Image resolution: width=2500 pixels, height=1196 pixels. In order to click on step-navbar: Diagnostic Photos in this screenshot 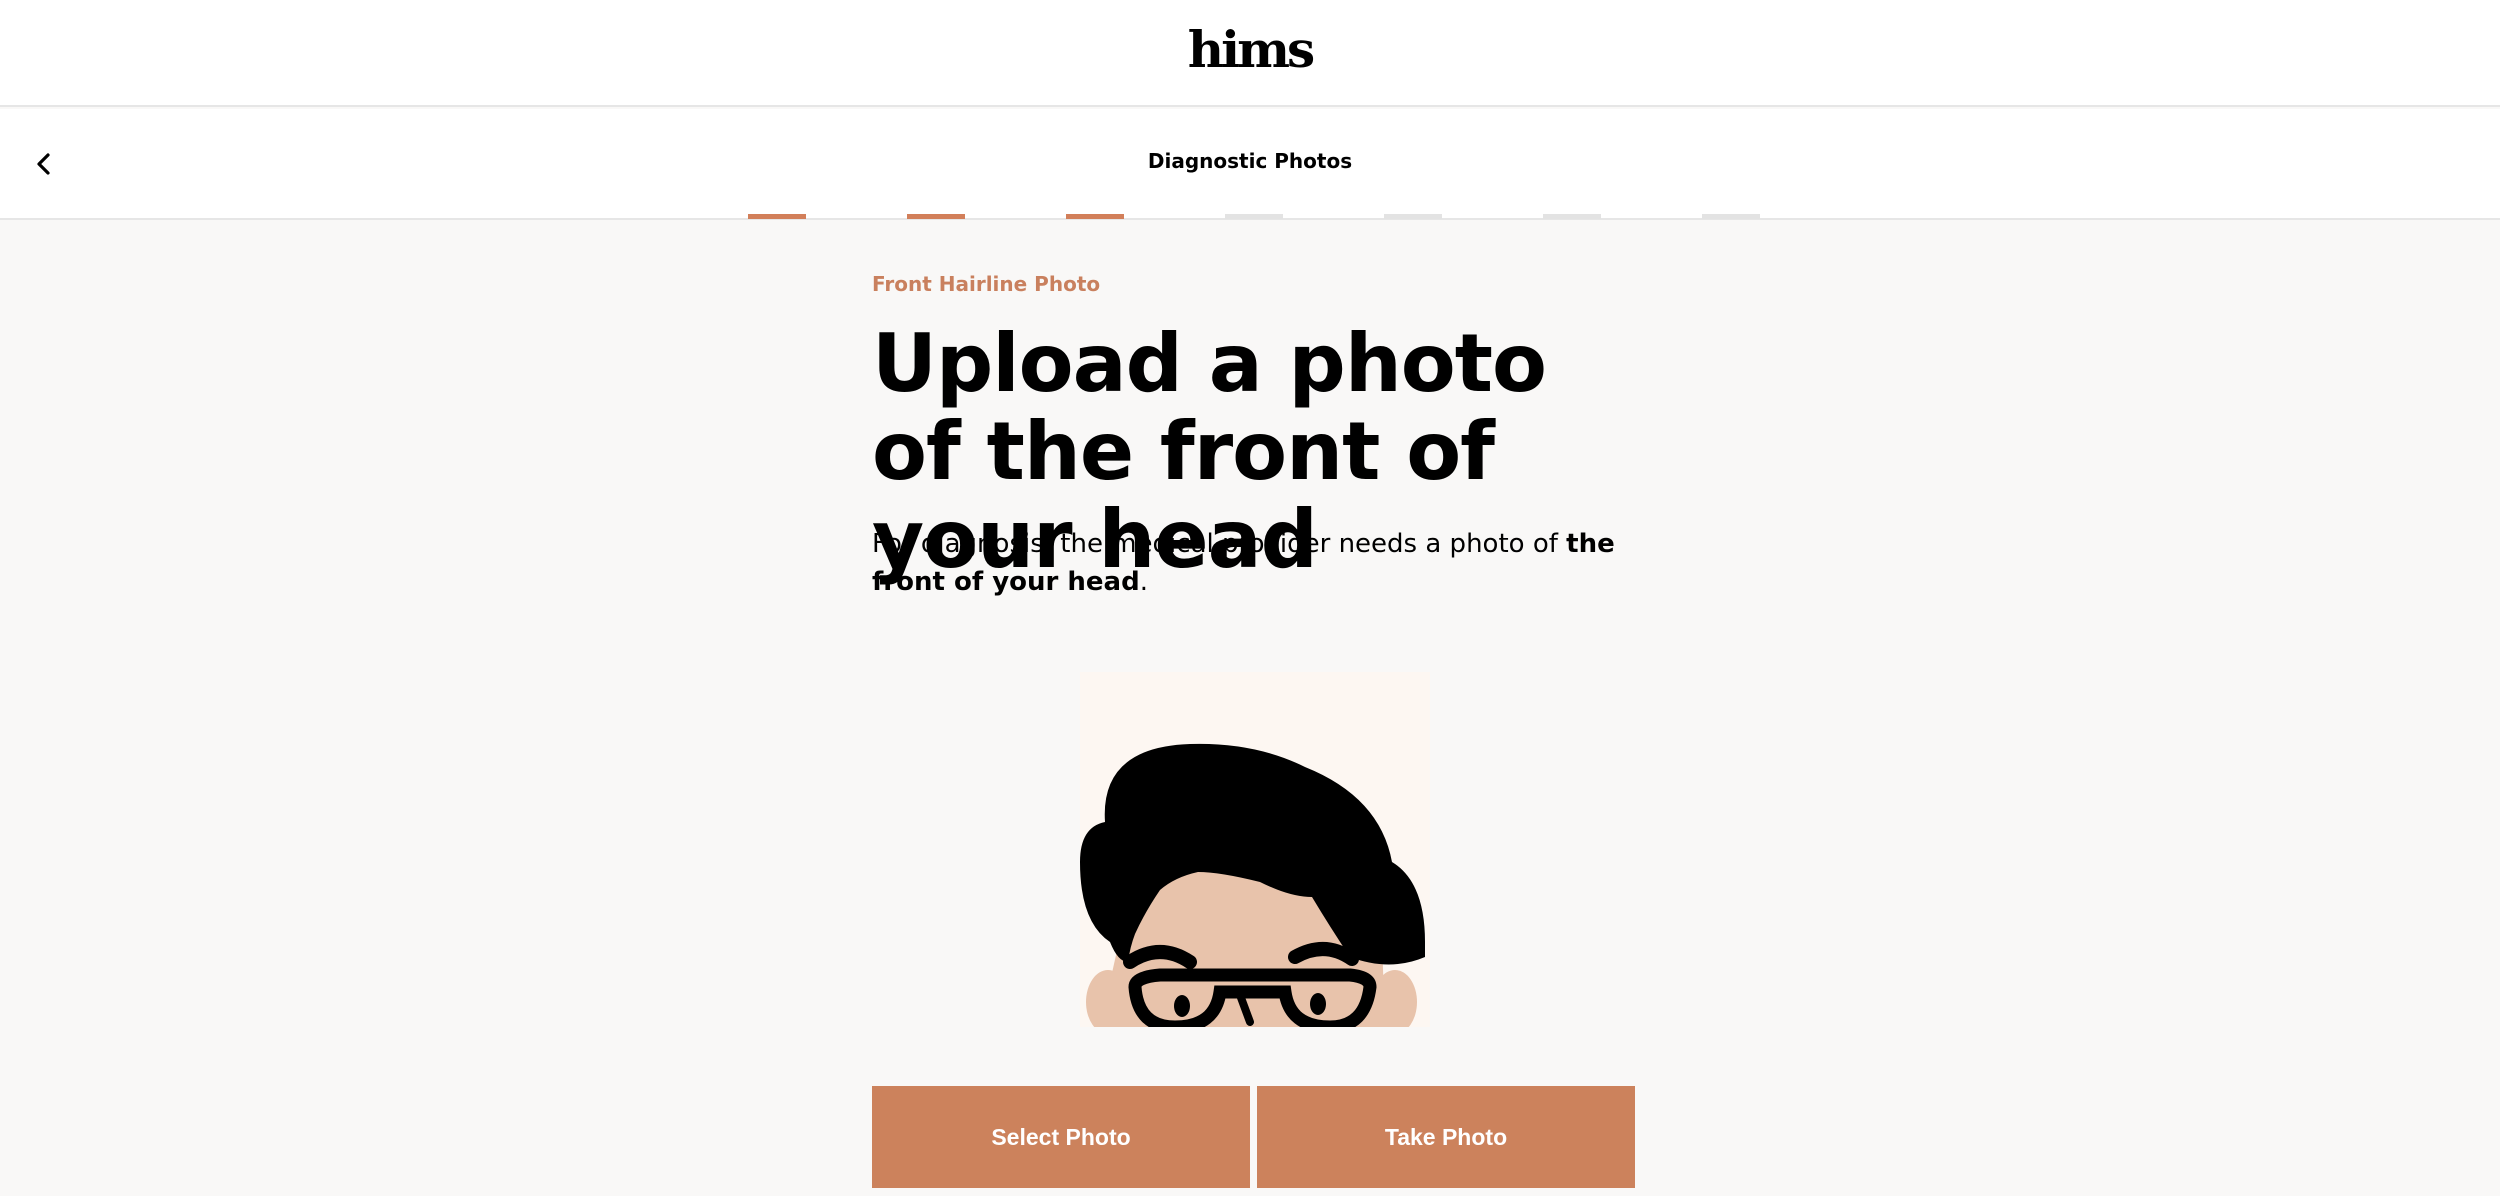, I will do `click(1250, 164)`.